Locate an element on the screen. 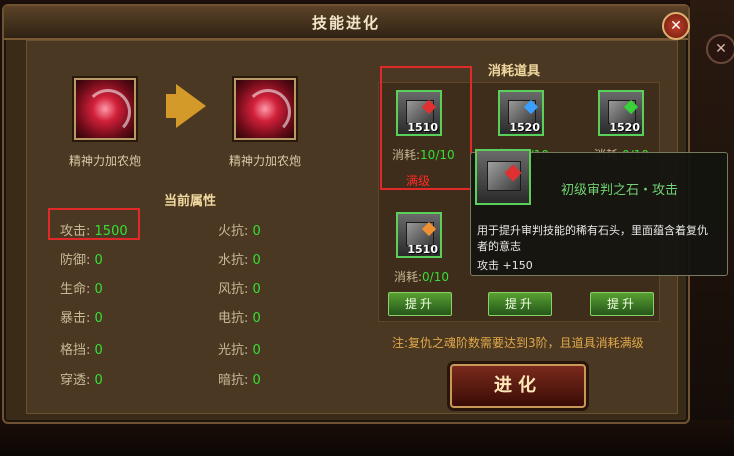 The height and width of the screenshot is (456, 734). attr-block: 格挡: 0 is located at coordinates (81, 350).